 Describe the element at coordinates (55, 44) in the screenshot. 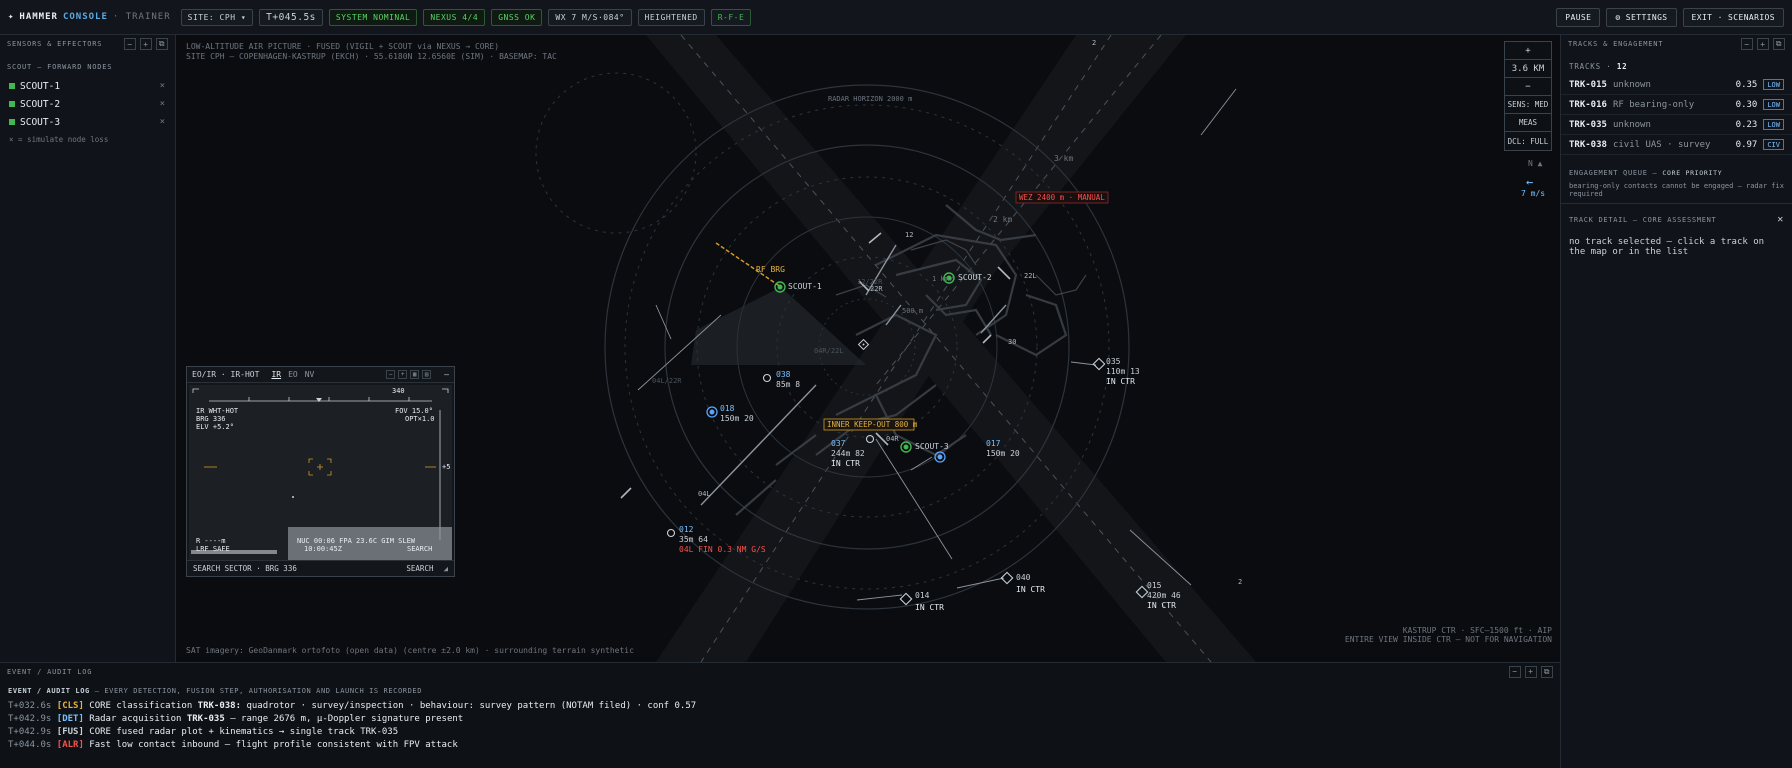

I see `panel-title: SENSORS & EFFECTORS` at that location.